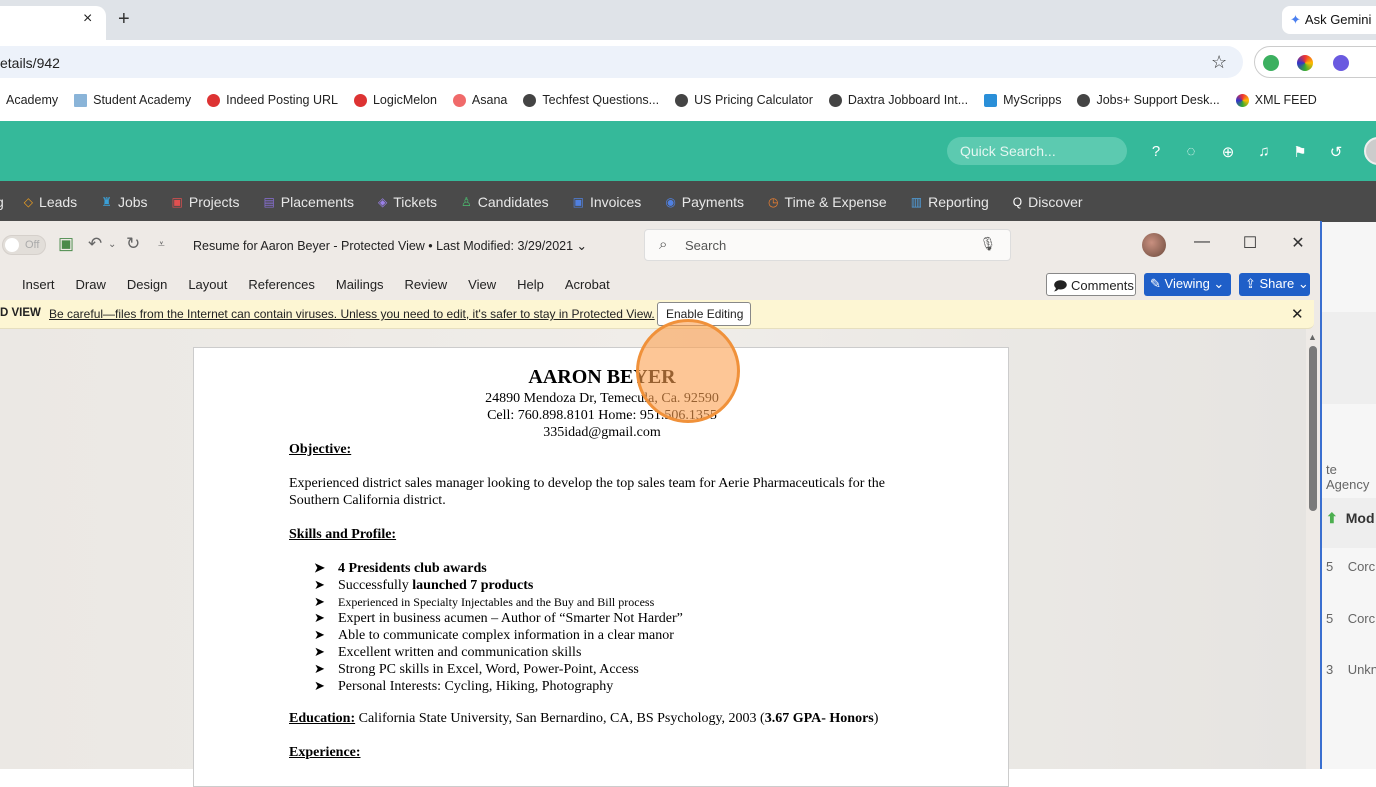 Image resolution: width=1376 pixels, height=787 pixels. What do you see at coordinates (1242, 100) in the screenshot?
I see `xml-feed-icon` at bounding box center [1242, 100].